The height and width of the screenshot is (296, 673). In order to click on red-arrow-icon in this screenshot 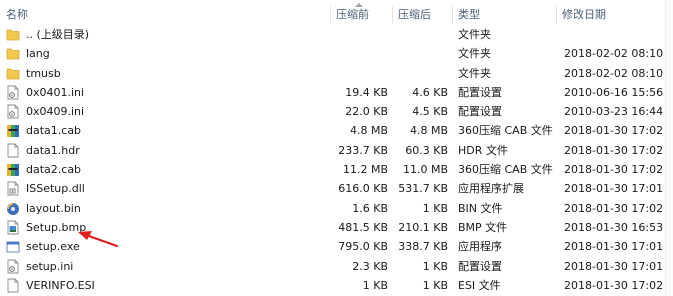, I will do `click(98, 239)`.